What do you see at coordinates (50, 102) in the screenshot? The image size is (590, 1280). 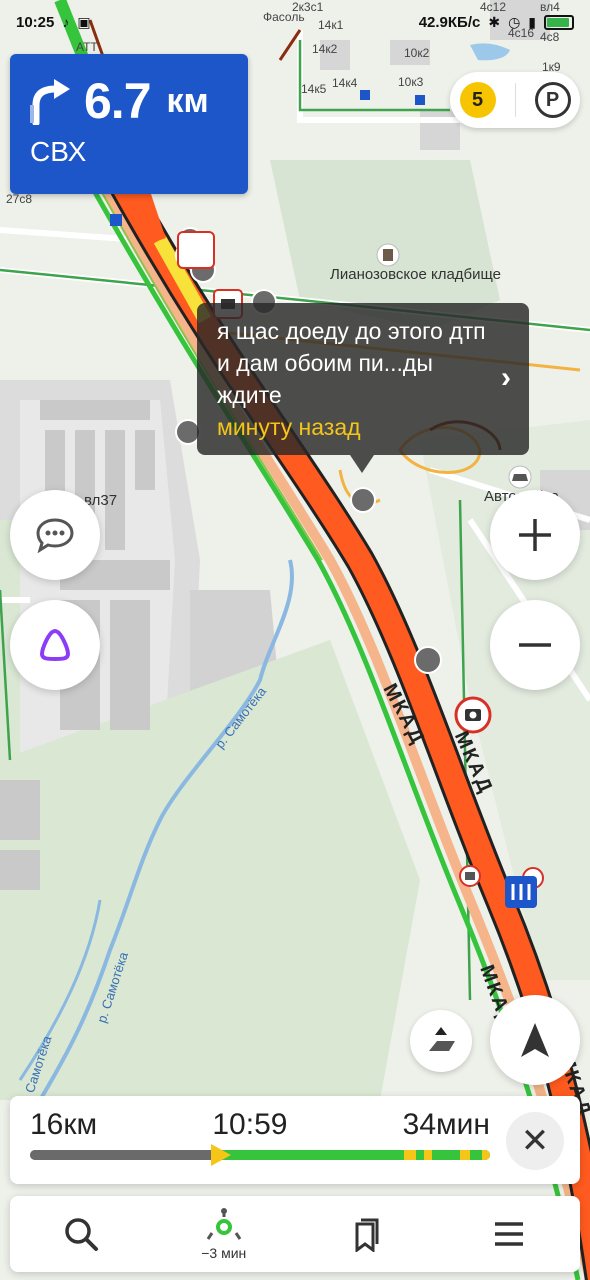 I see `turn-right-arrow-icon` at bounding box center [50, 102].